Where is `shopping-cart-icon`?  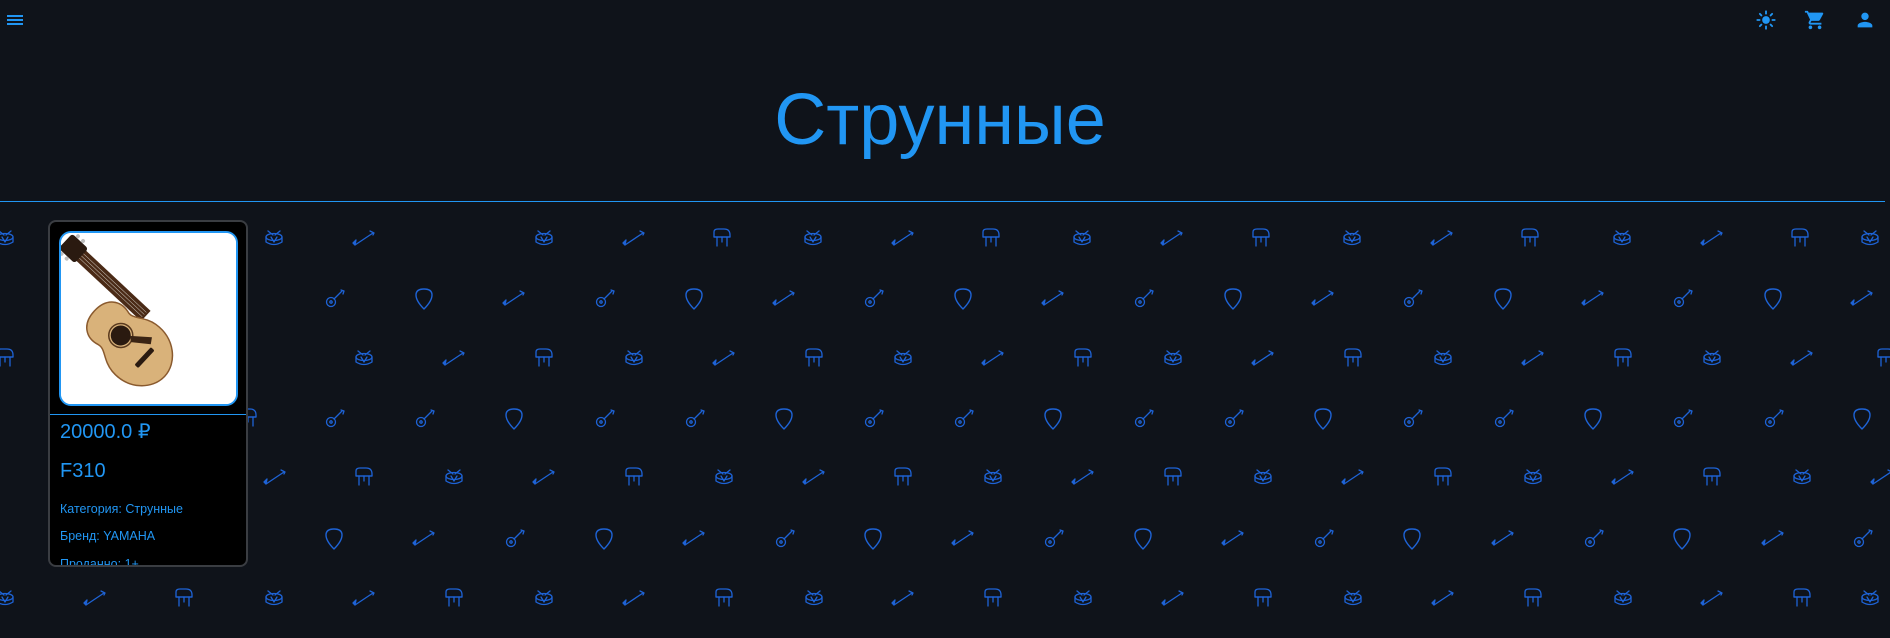
shopping-cart-icon is located at coordinates (1814, 20).